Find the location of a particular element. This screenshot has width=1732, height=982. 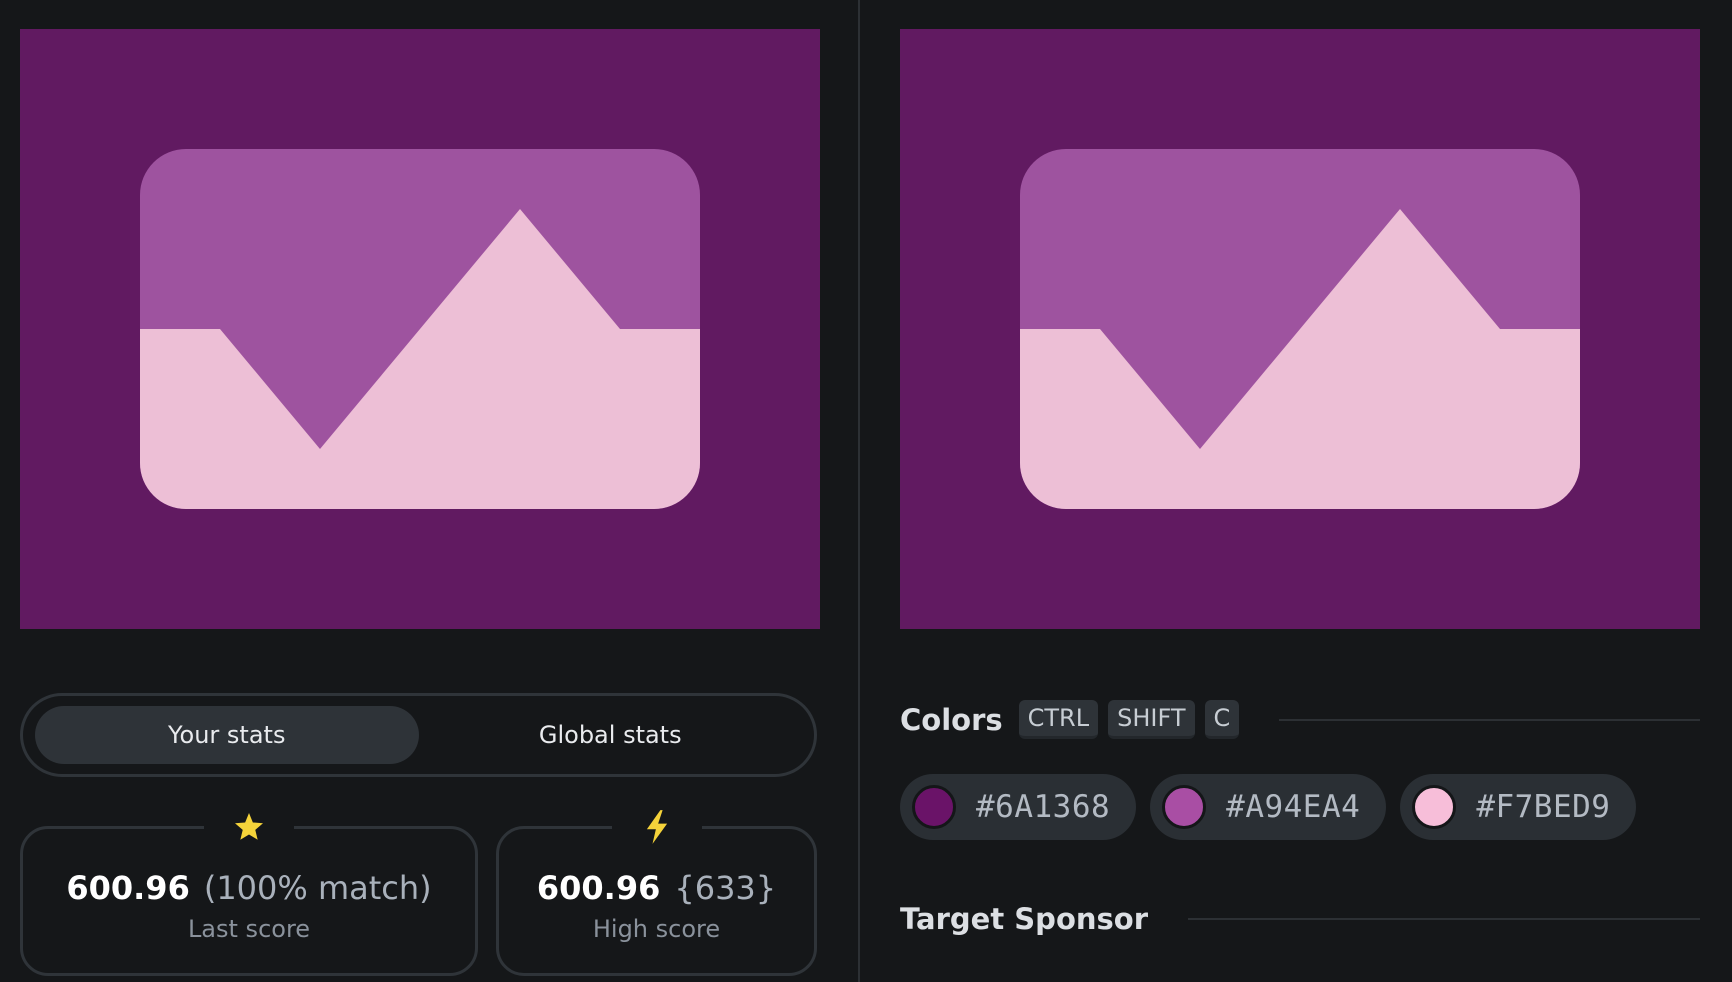

shortcut-key-shift: SHIFT is located at coordinates (1151, 719).